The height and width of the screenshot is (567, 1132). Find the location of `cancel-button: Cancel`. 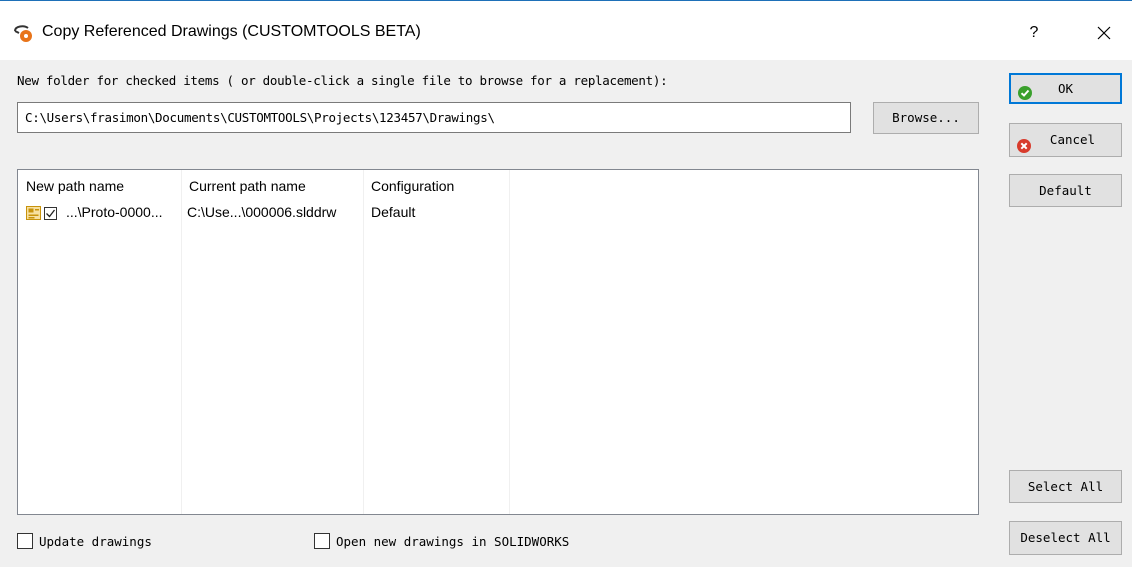

cancel-button: Cancel is located at coordinates (1065, 140).